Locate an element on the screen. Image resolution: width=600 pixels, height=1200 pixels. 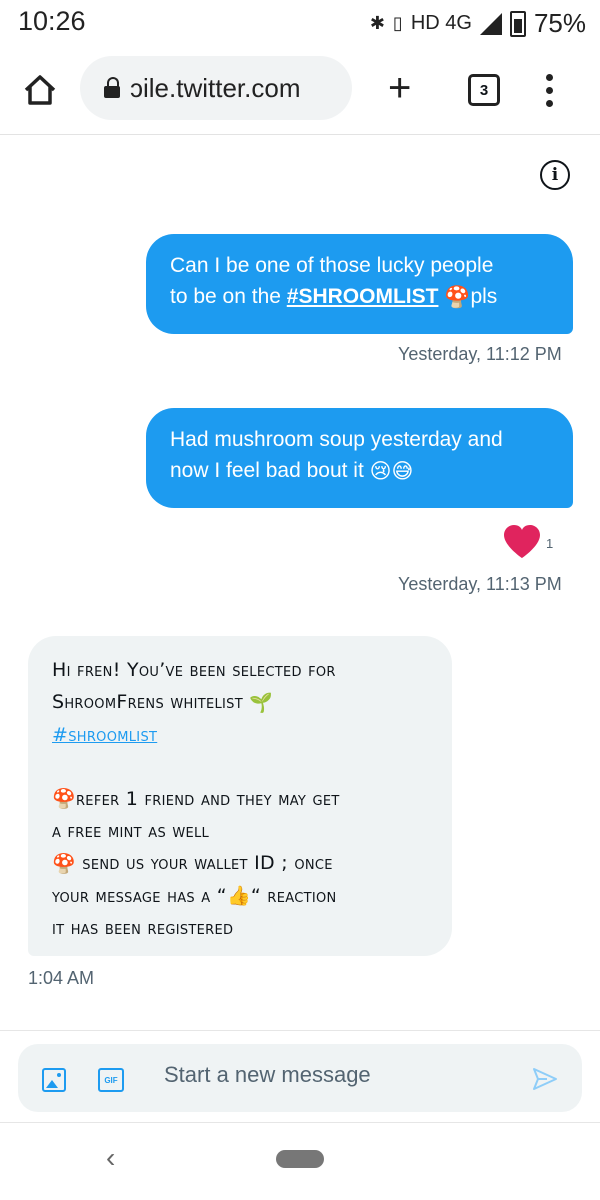
media-icon is located at coordinates (54, 1080).